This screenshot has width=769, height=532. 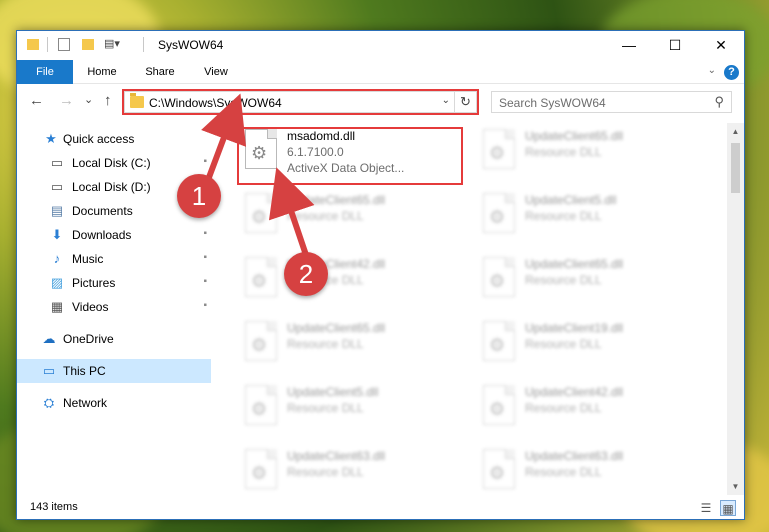 I want to click on search-placeholder: Search SysWOW64, so click(x=552, y=103).